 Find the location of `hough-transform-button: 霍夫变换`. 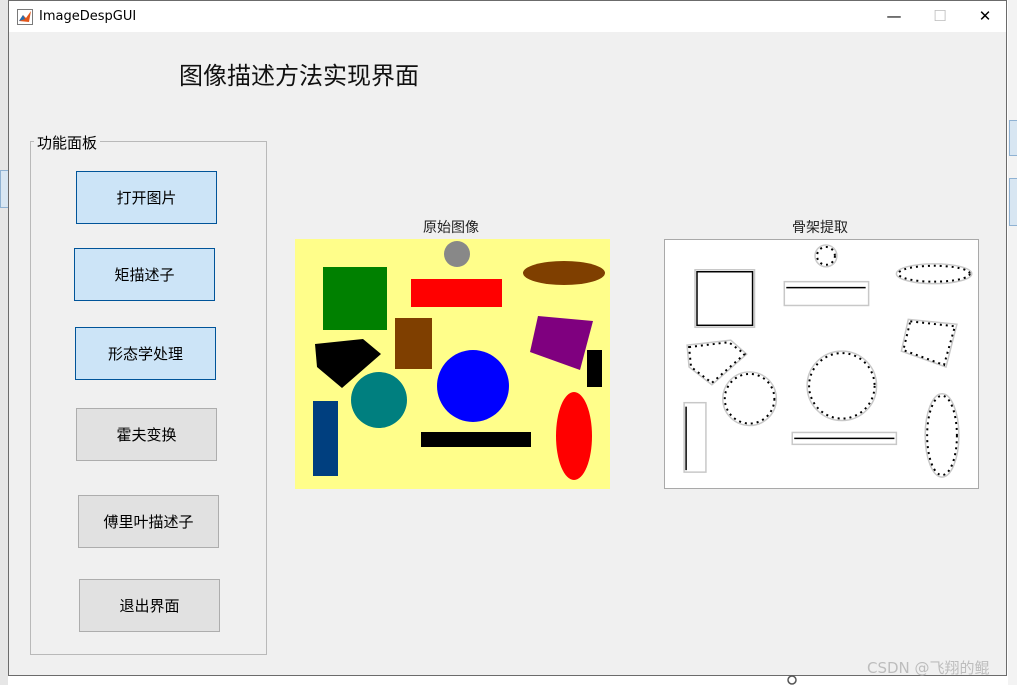

hough-transform-button: 霍夫变换 is located at coordinates (146, 434).